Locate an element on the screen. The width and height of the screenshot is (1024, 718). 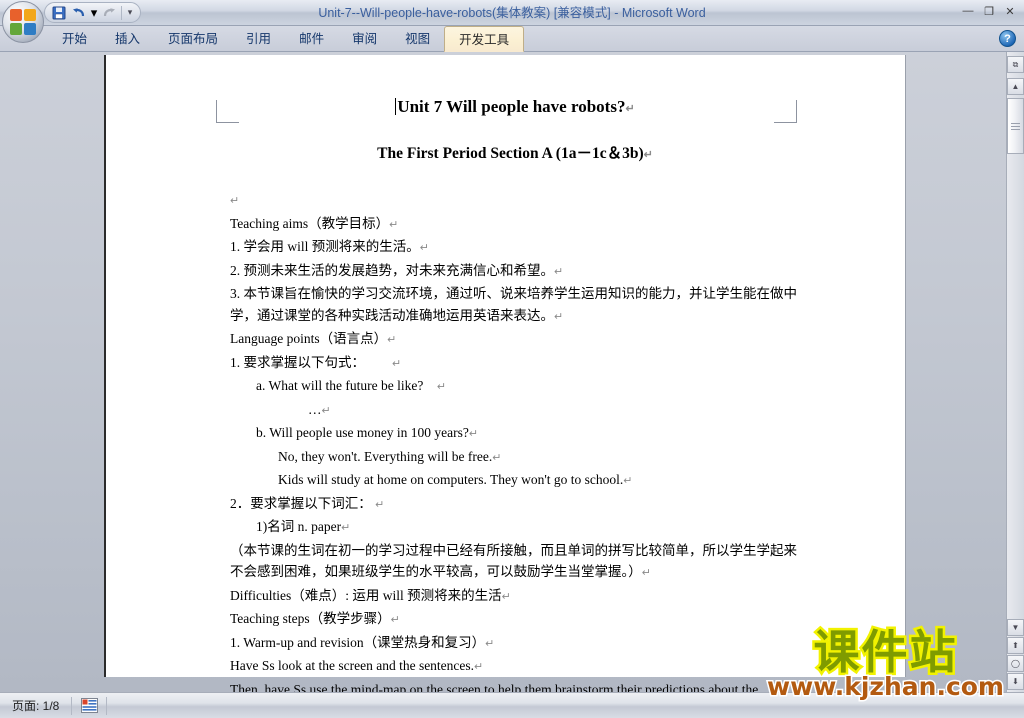
document-line-text: Teaching aims（教学目标） is located at coordinates (310, 223).